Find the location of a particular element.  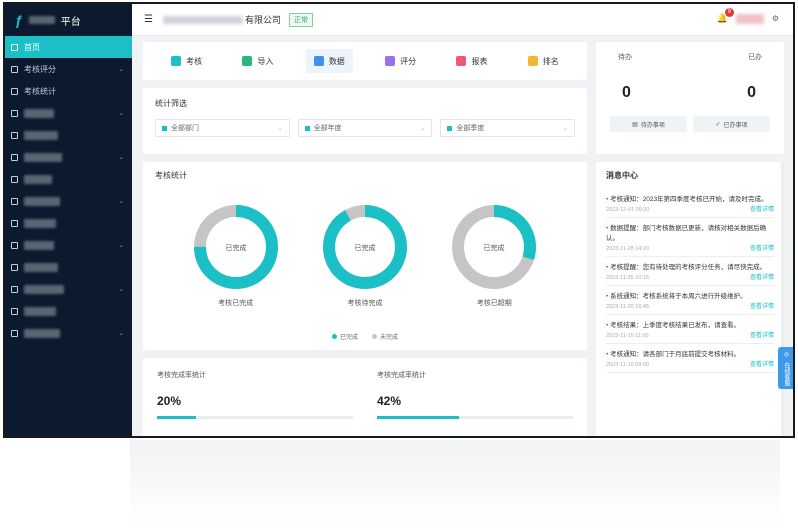

avatar is located at coordinates (749, 18).